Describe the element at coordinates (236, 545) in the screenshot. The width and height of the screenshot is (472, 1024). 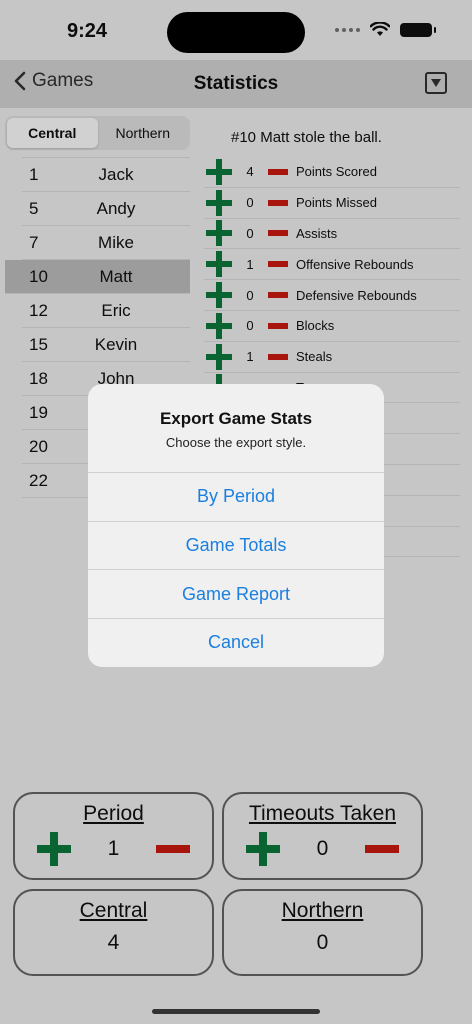
I see `alert-game-totals-button: Game Totals` at that location.